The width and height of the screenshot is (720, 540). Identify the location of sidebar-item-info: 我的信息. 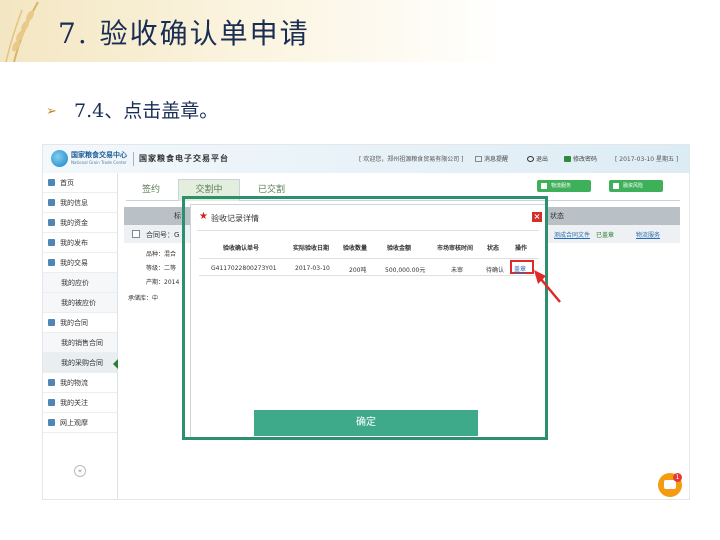
(80, 203).